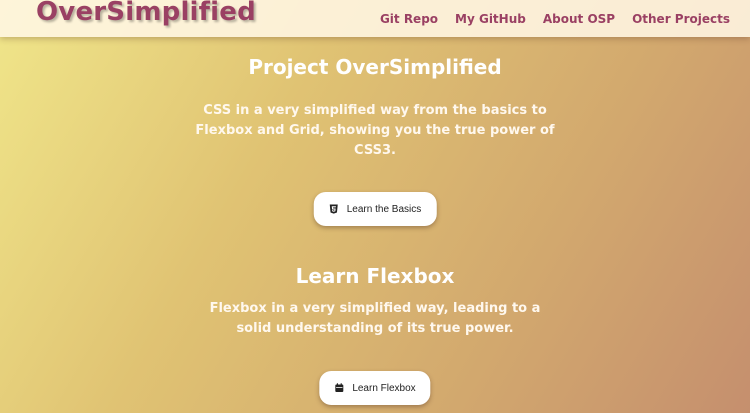 This screenshot has width=750, height=413. What do you see at coordinates (409, 19) in the screenshot?
I see `nav-link-git-repo: Git Repo` at bounding box center [409, 19].